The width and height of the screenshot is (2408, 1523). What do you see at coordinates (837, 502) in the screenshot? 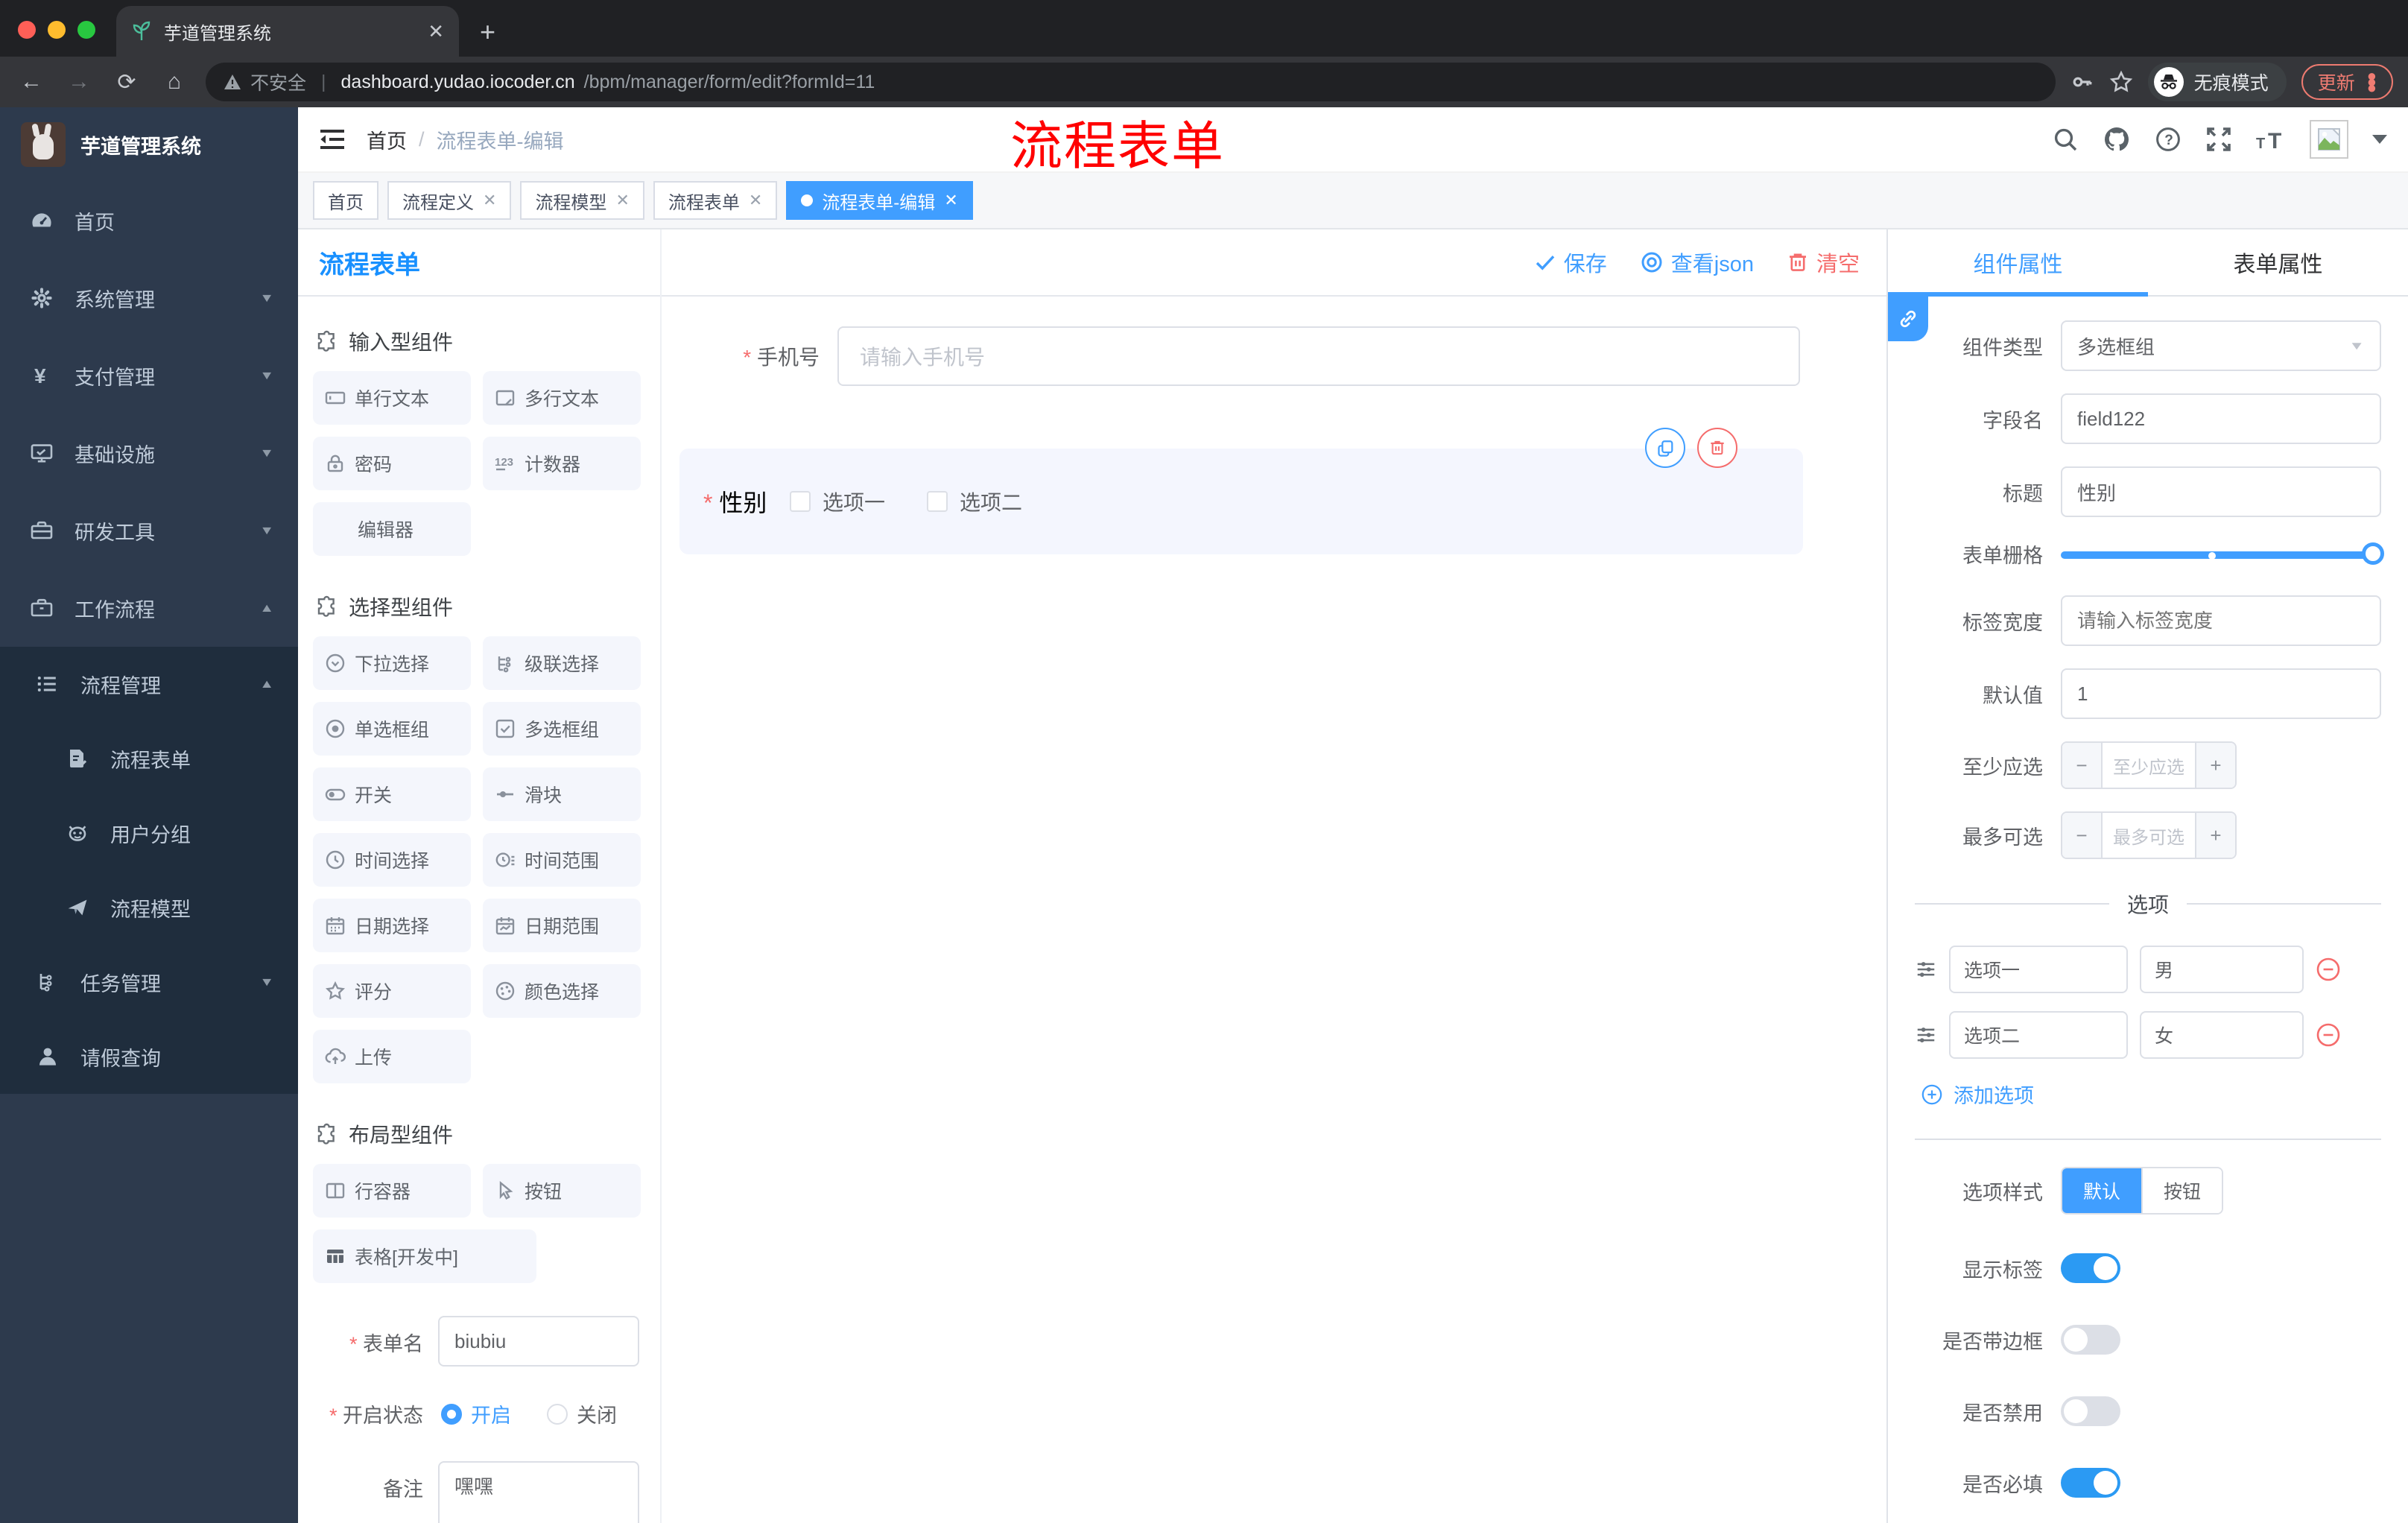
I see `gender-option1: 选项一` at bounding box center [837, 502].